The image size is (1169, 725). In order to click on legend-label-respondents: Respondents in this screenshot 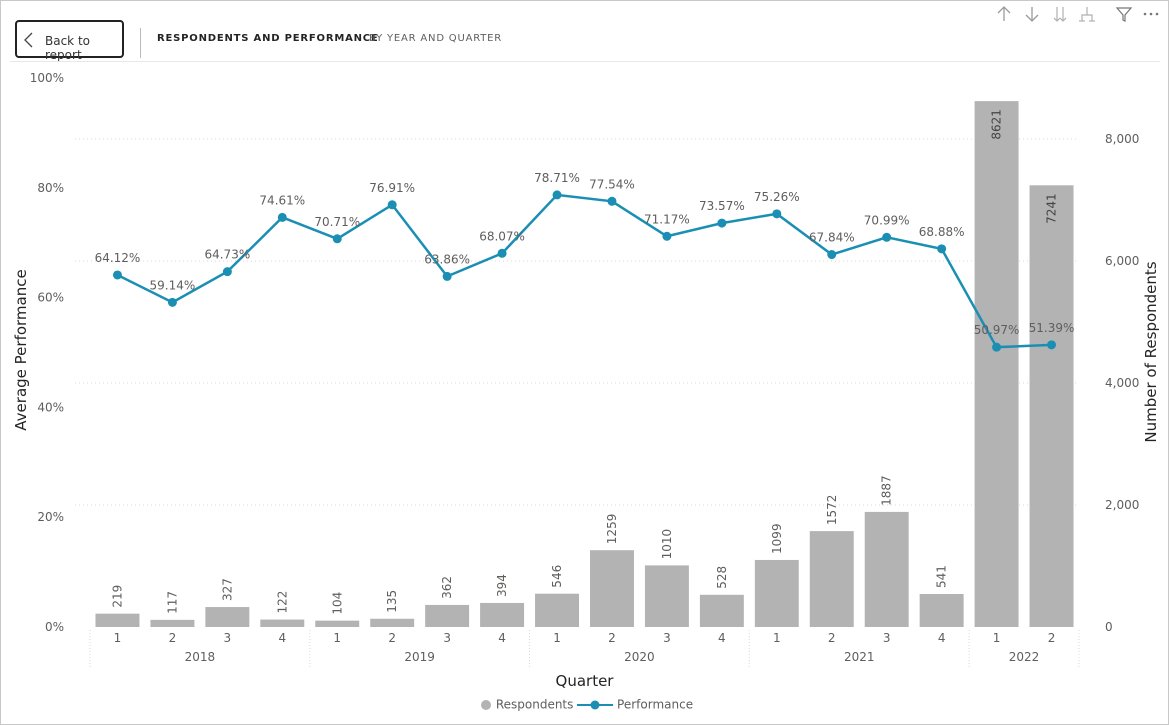, I will do `click(534, 704)`.